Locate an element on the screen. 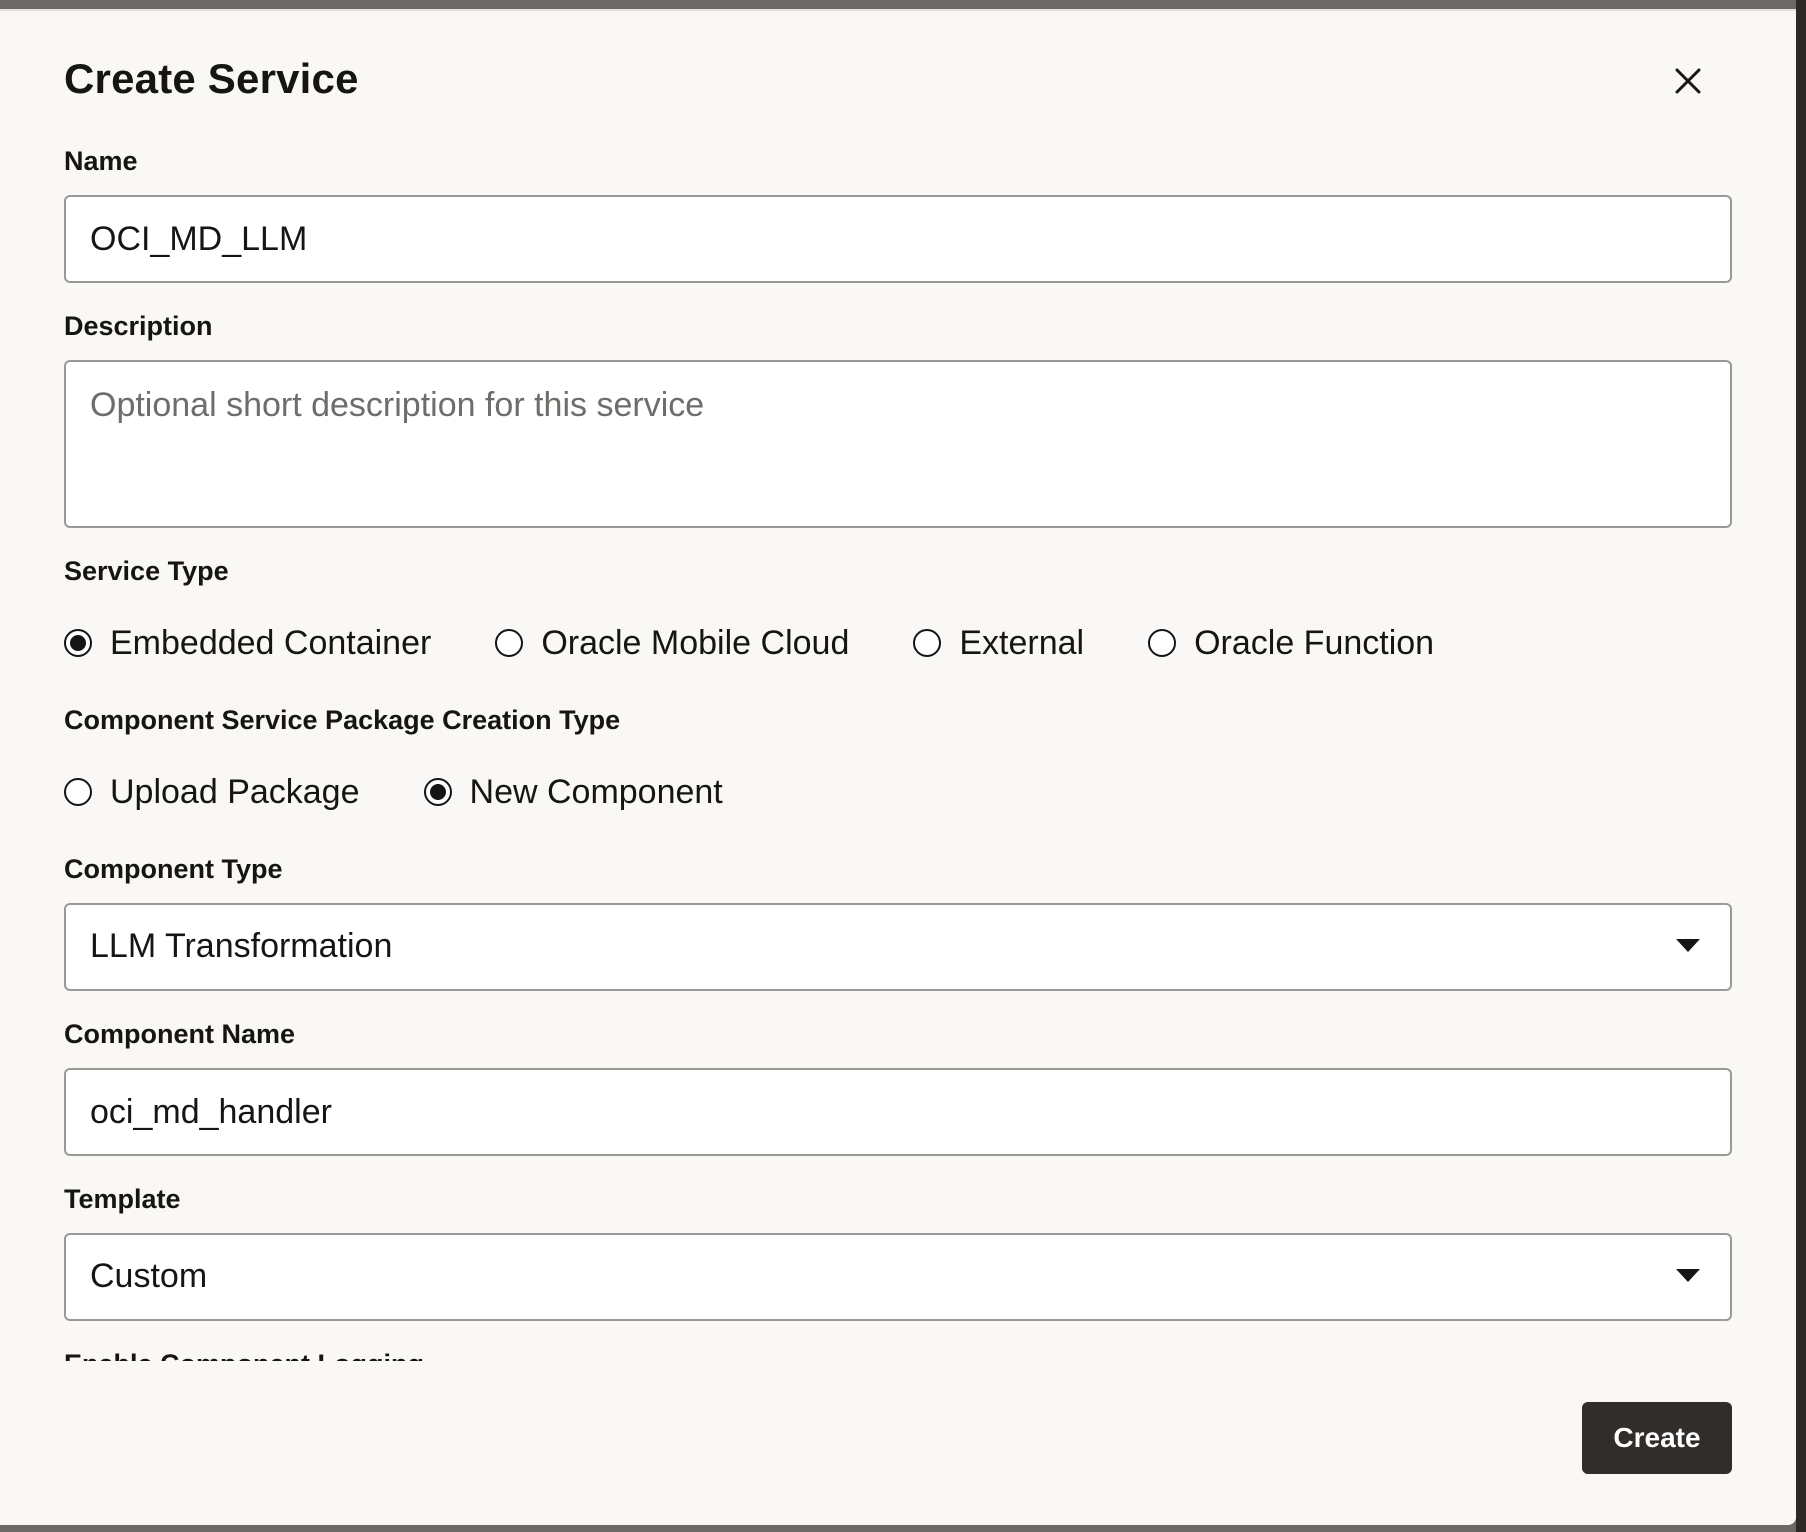  radio-label: New Component is located at coordinates (596, 791).